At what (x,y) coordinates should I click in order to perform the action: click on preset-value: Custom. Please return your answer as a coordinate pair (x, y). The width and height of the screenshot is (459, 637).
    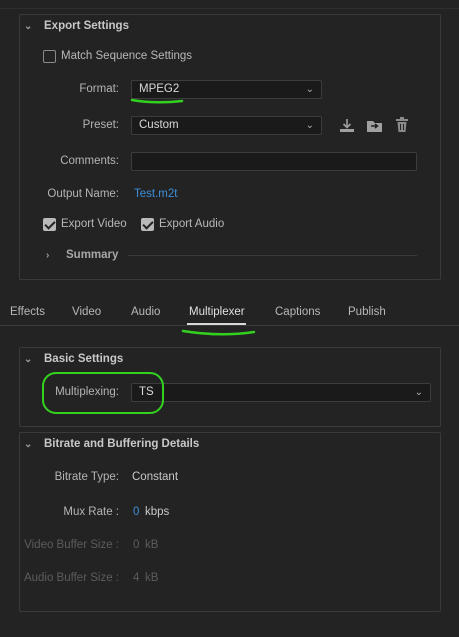
    Looking at the image, I should click on (159, 125).